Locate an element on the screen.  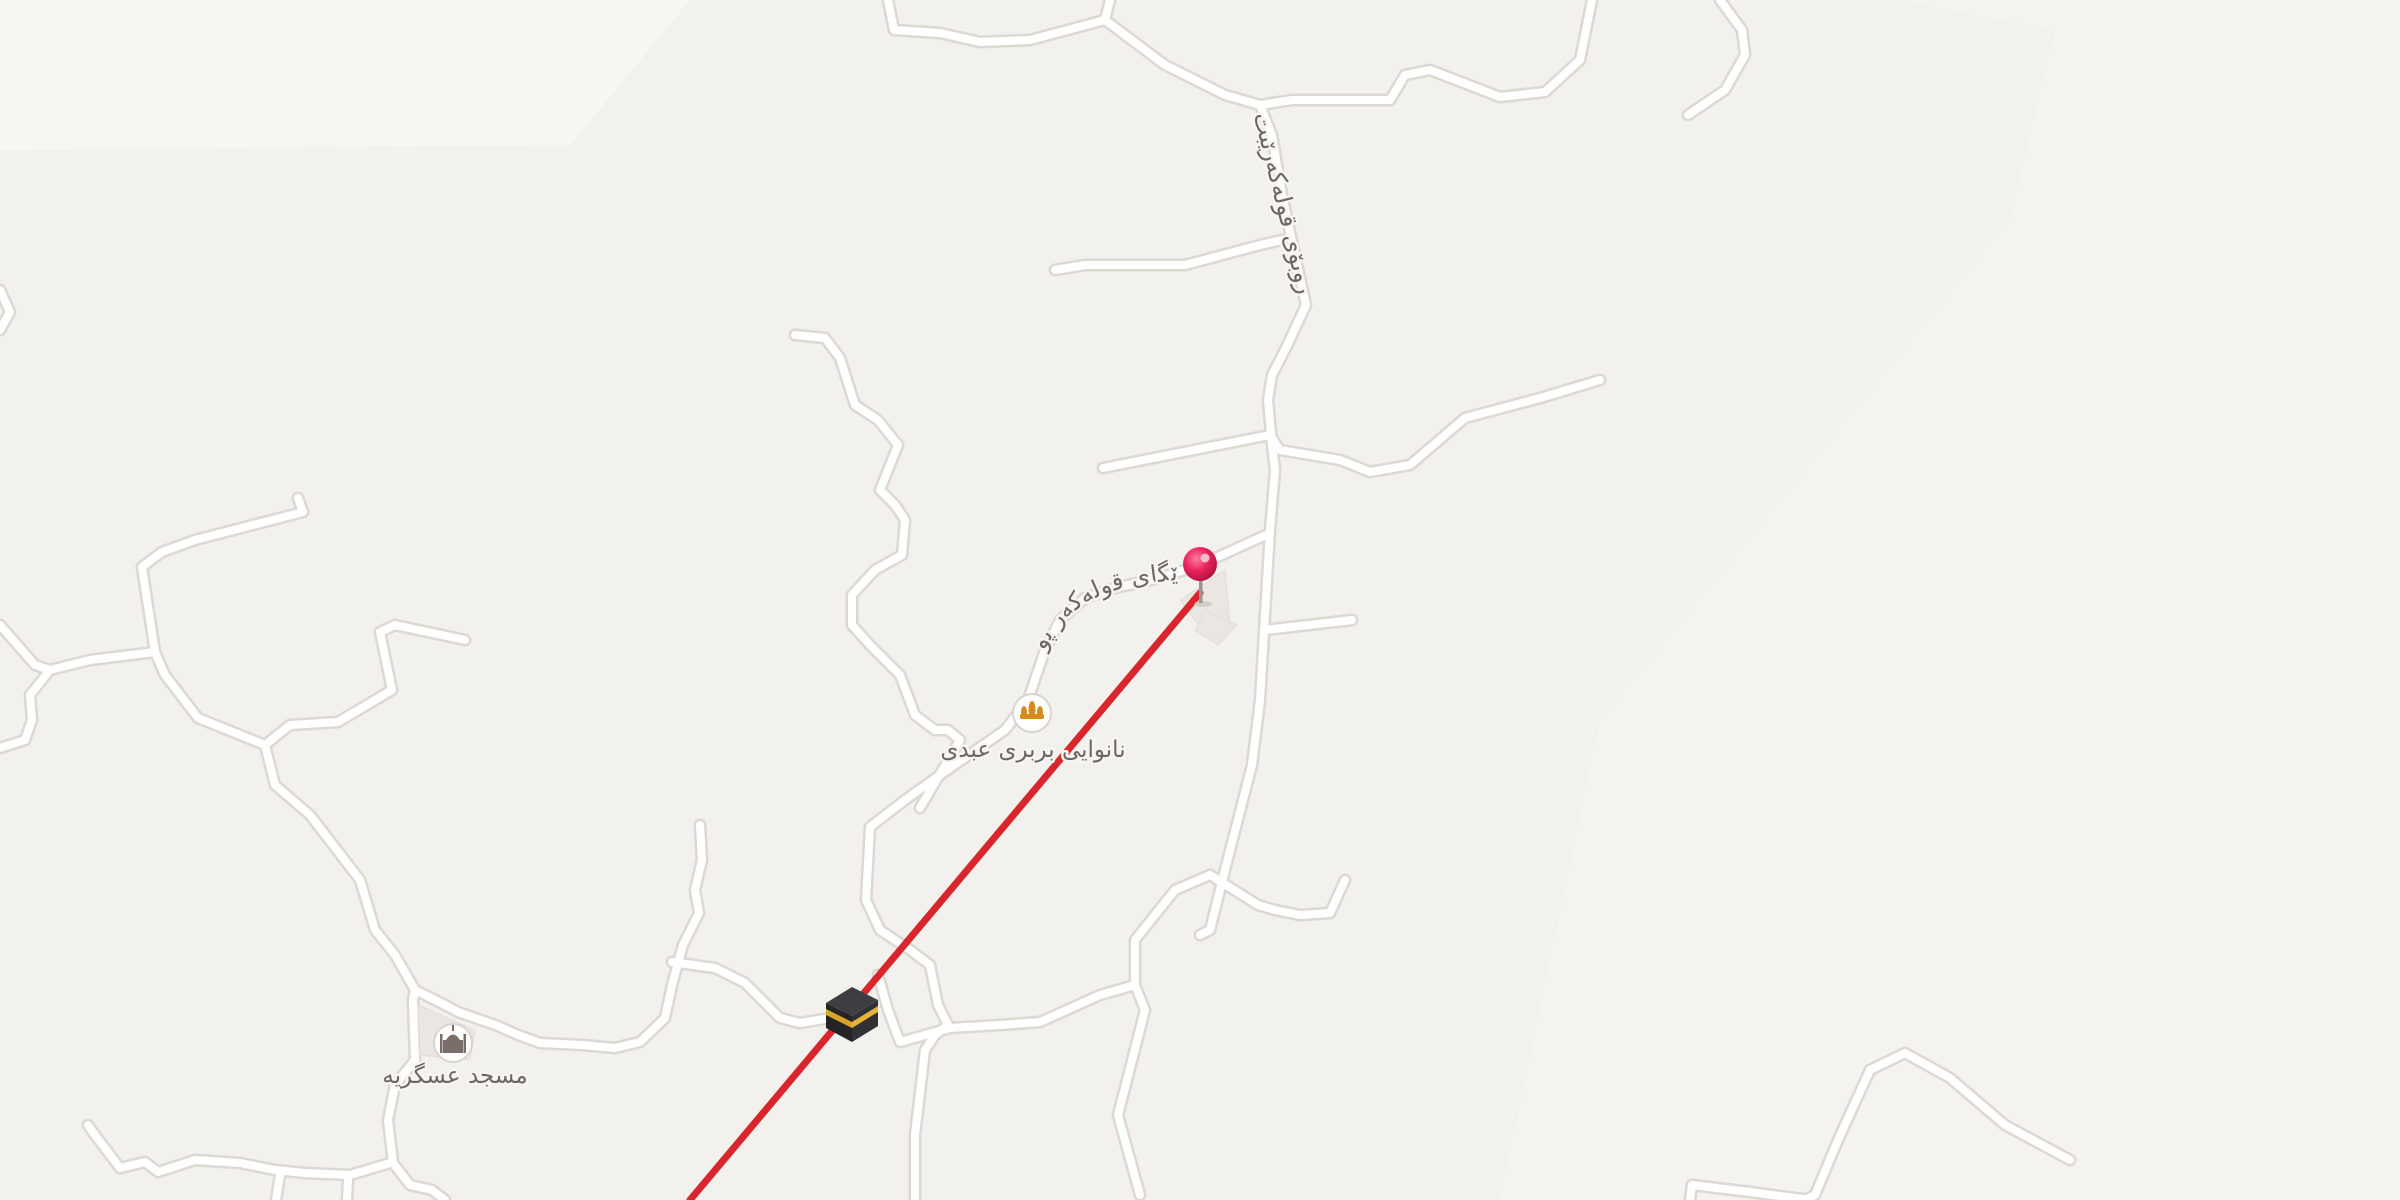
poi-mosque is located at coordinates (453, 1043).